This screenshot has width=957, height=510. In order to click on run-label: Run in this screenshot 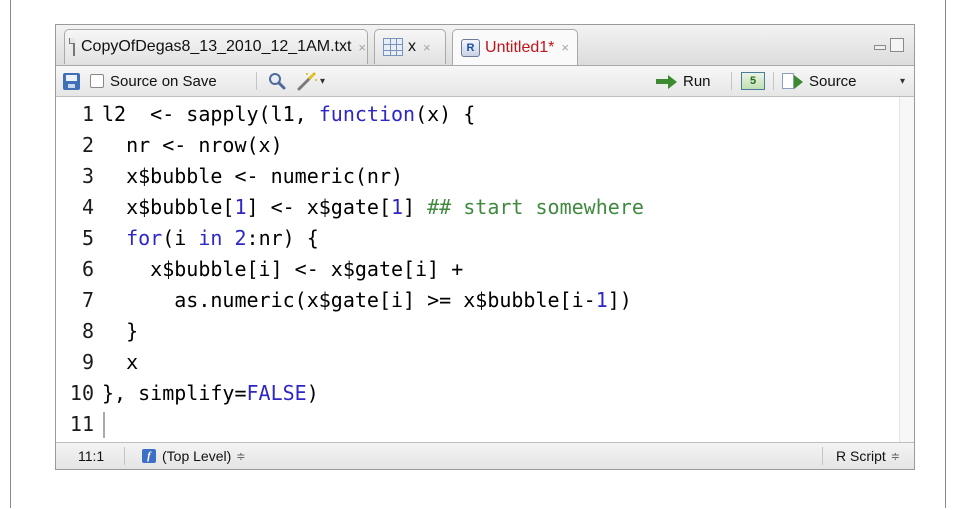, I will do `click(697, 81)`.